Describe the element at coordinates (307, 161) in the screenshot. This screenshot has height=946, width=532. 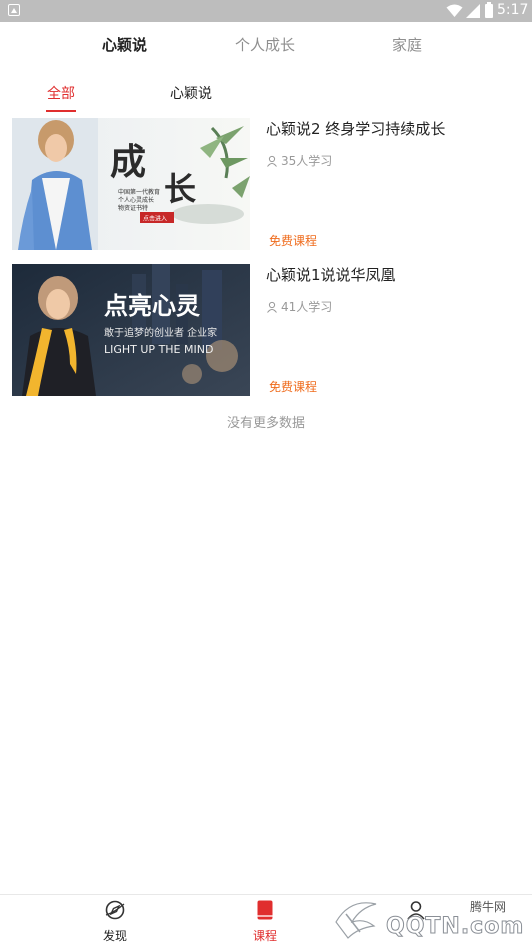
I see `learner-count-text: 35人学习` at that location.